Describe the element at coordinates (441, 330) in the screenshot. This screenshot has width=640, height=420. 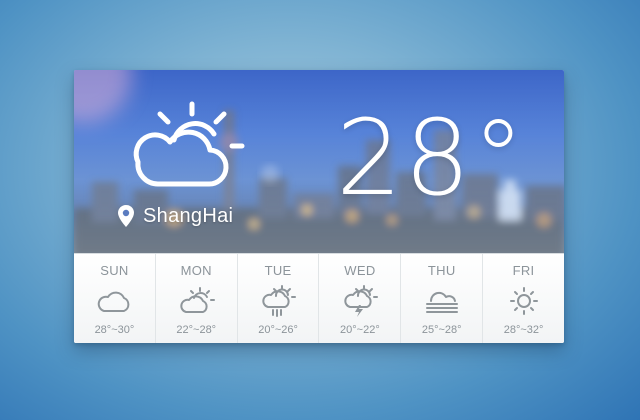
I see `temperature-range: 25°~28°` at that location.